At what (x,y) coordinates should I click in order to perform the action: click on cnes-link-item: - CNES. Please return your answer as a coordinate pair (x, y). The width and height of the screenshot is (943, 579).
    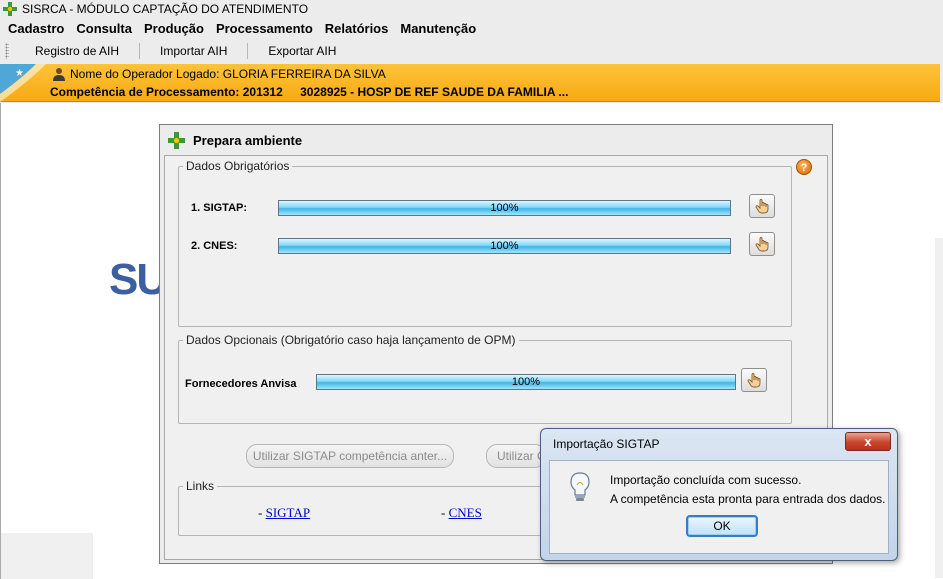
    Looking at the image, I should click on (461, 513).